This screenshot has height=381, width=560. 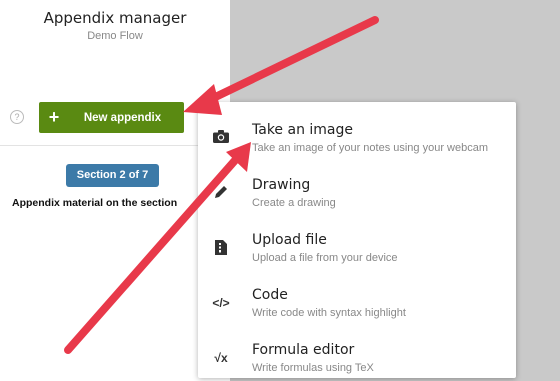 I want to click on menu-item-label: Code, so click(x=270, y=295).